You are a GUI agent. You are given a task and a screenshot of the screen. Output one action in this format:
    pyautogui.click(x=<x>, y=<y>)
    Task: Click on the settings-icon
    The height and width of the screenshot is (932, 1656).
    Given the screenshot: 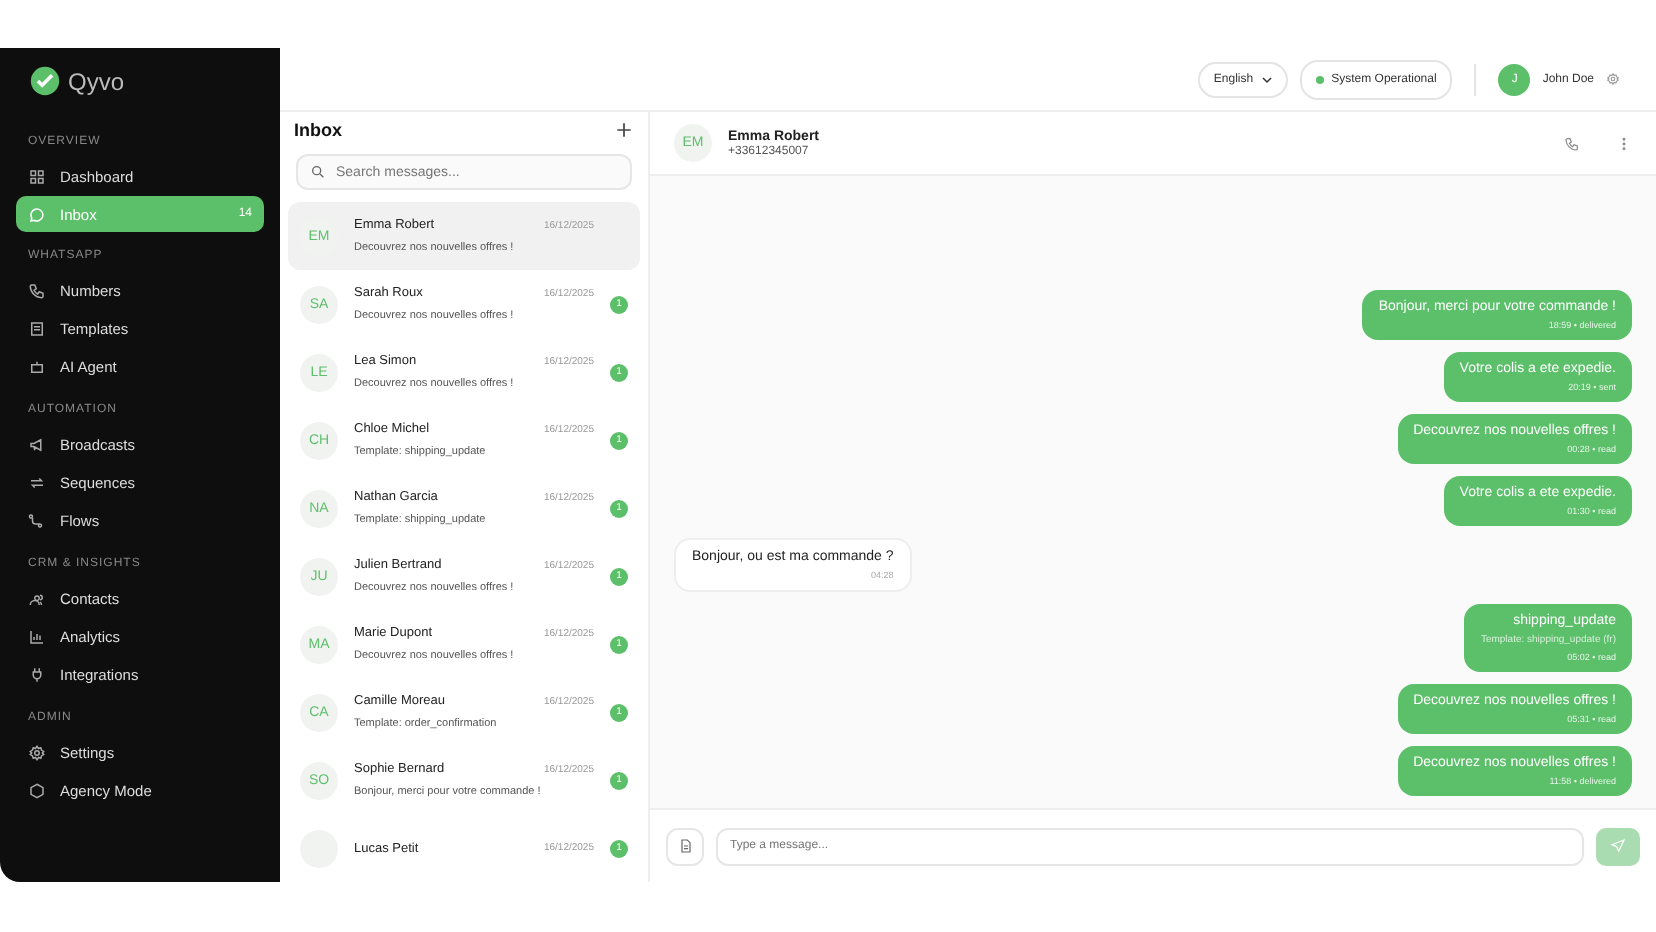 What is the action you would take?
    pyautogui.click(x=1613, y=79)
    